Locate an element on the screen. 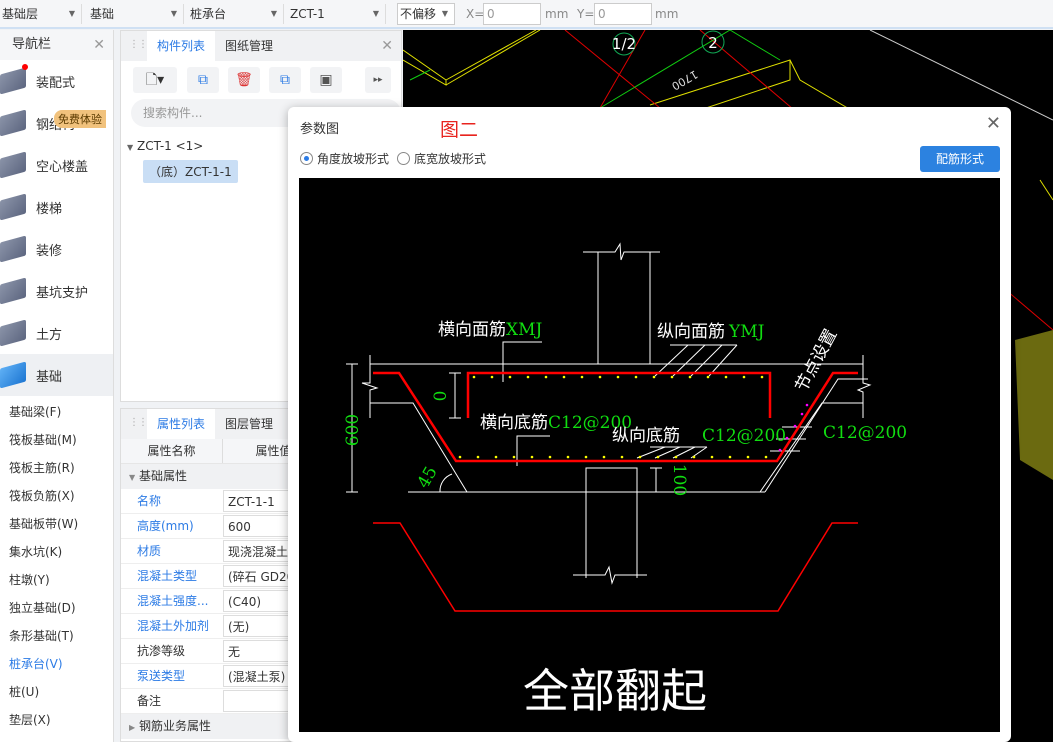  nav-list-item: 筏板主筋(R) is located at coordinates (56, 468).